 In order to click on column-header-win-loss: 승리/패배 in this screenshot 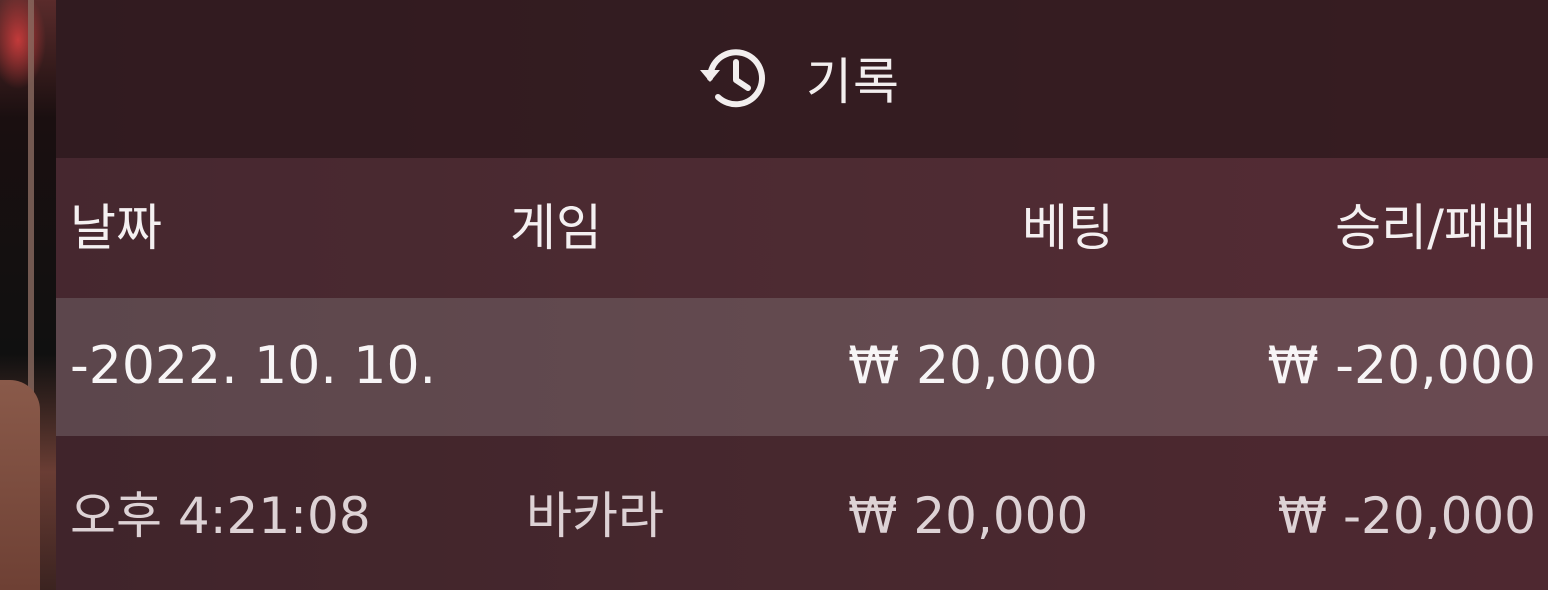, I will do `click(1435, 228)`.